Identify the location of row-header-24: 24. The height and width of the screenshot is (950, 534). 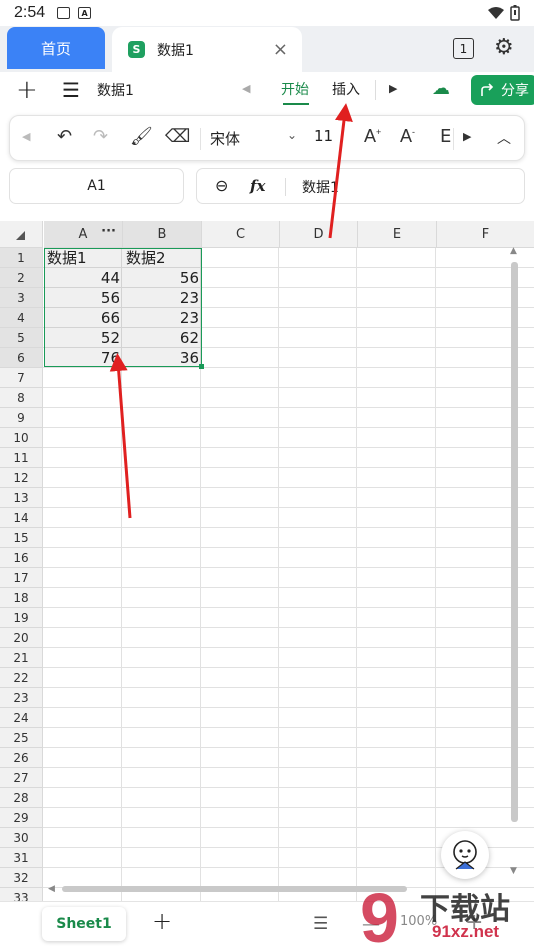
(21, 718).